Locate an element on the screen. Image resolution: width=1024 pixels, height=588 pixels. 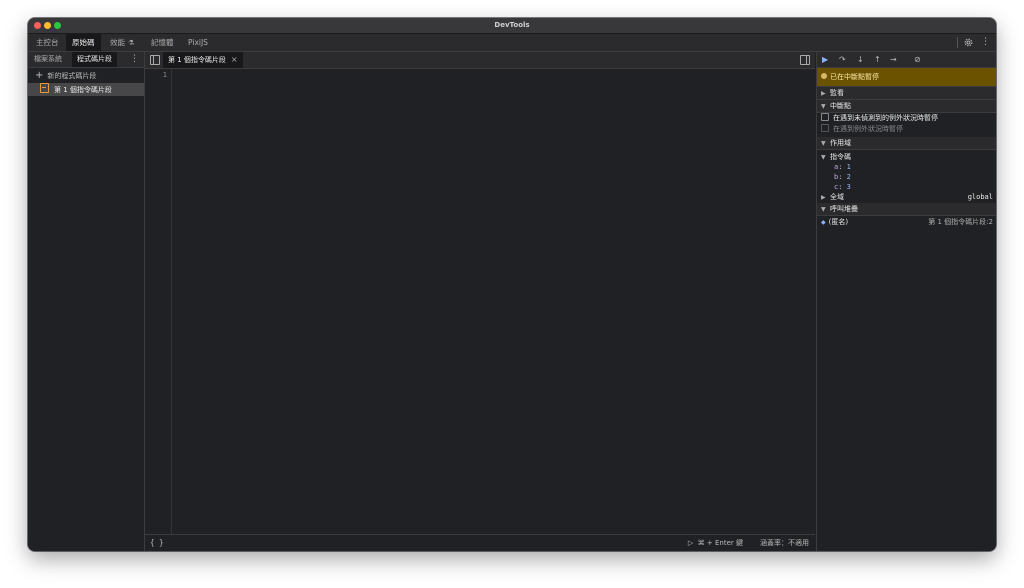
title-bar: DevTools is located at coordinates (512, 26).